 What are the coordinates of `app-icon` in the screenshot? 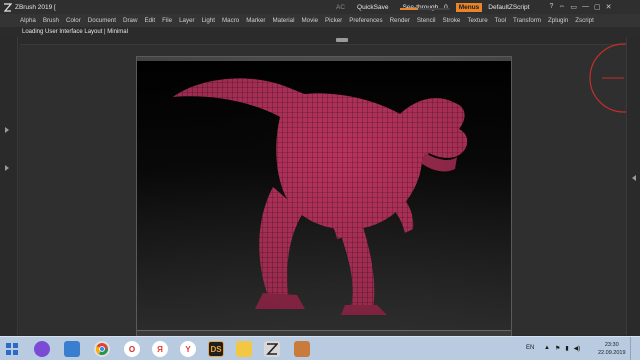 It's located at (302, 349).